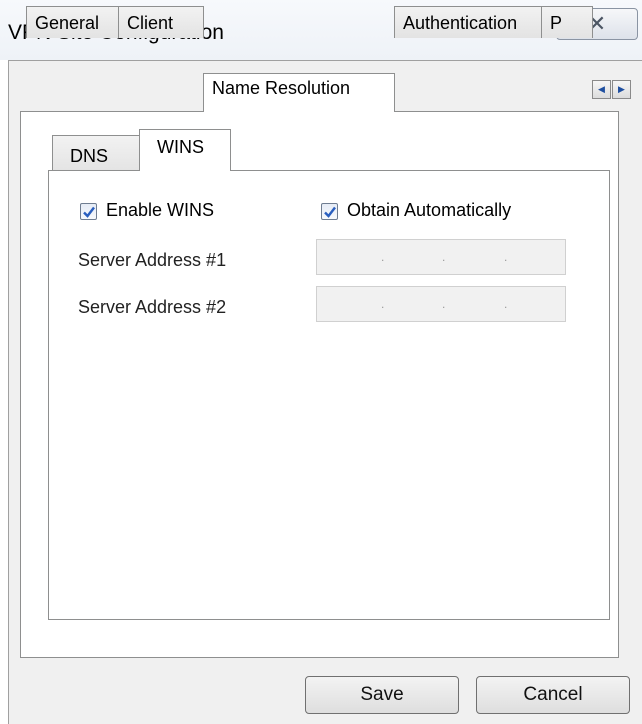 The height and width of the screenshot is (724, 642). I want to click on triangle-left-icon: ◀, so click(601, 89).